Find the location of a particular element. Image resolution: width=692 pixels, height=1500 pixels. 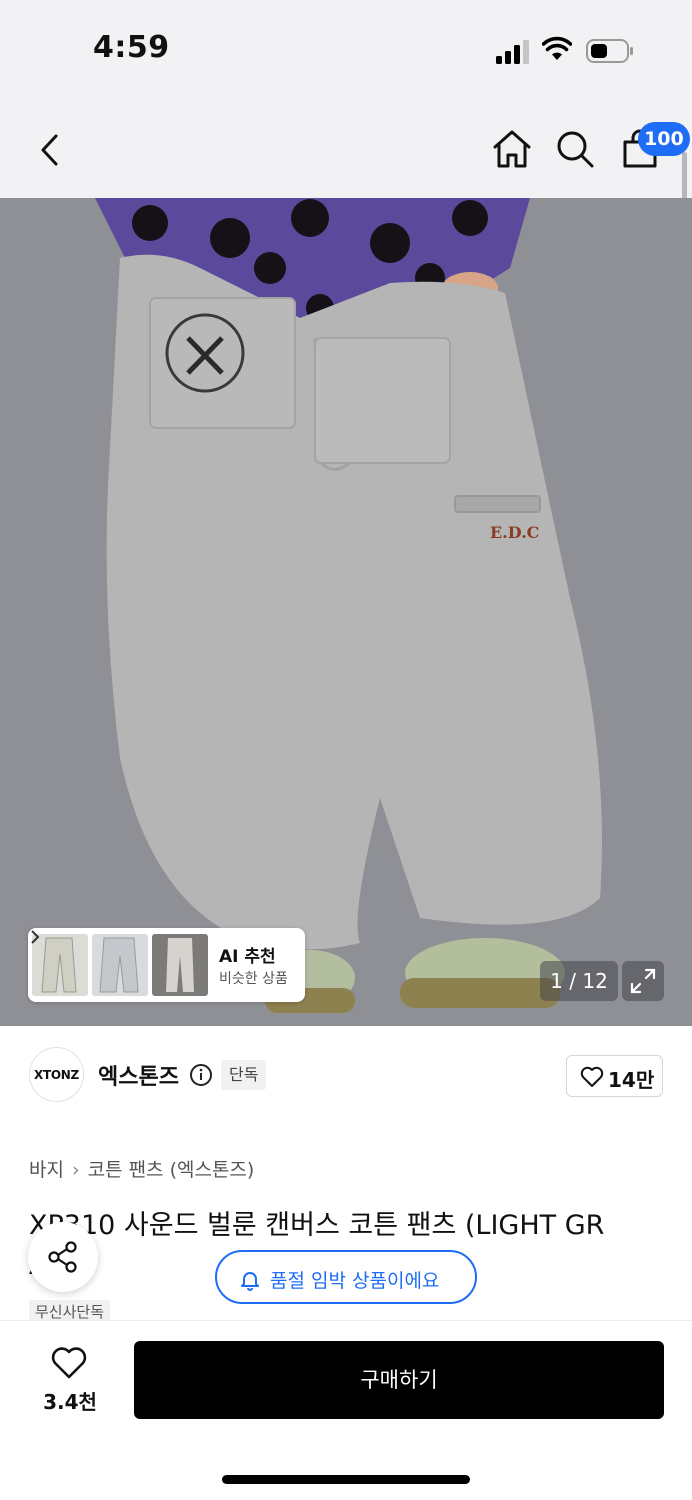

ai-recommend-subtitle: 비슷한 상품 is located at coordinates (253, 979).